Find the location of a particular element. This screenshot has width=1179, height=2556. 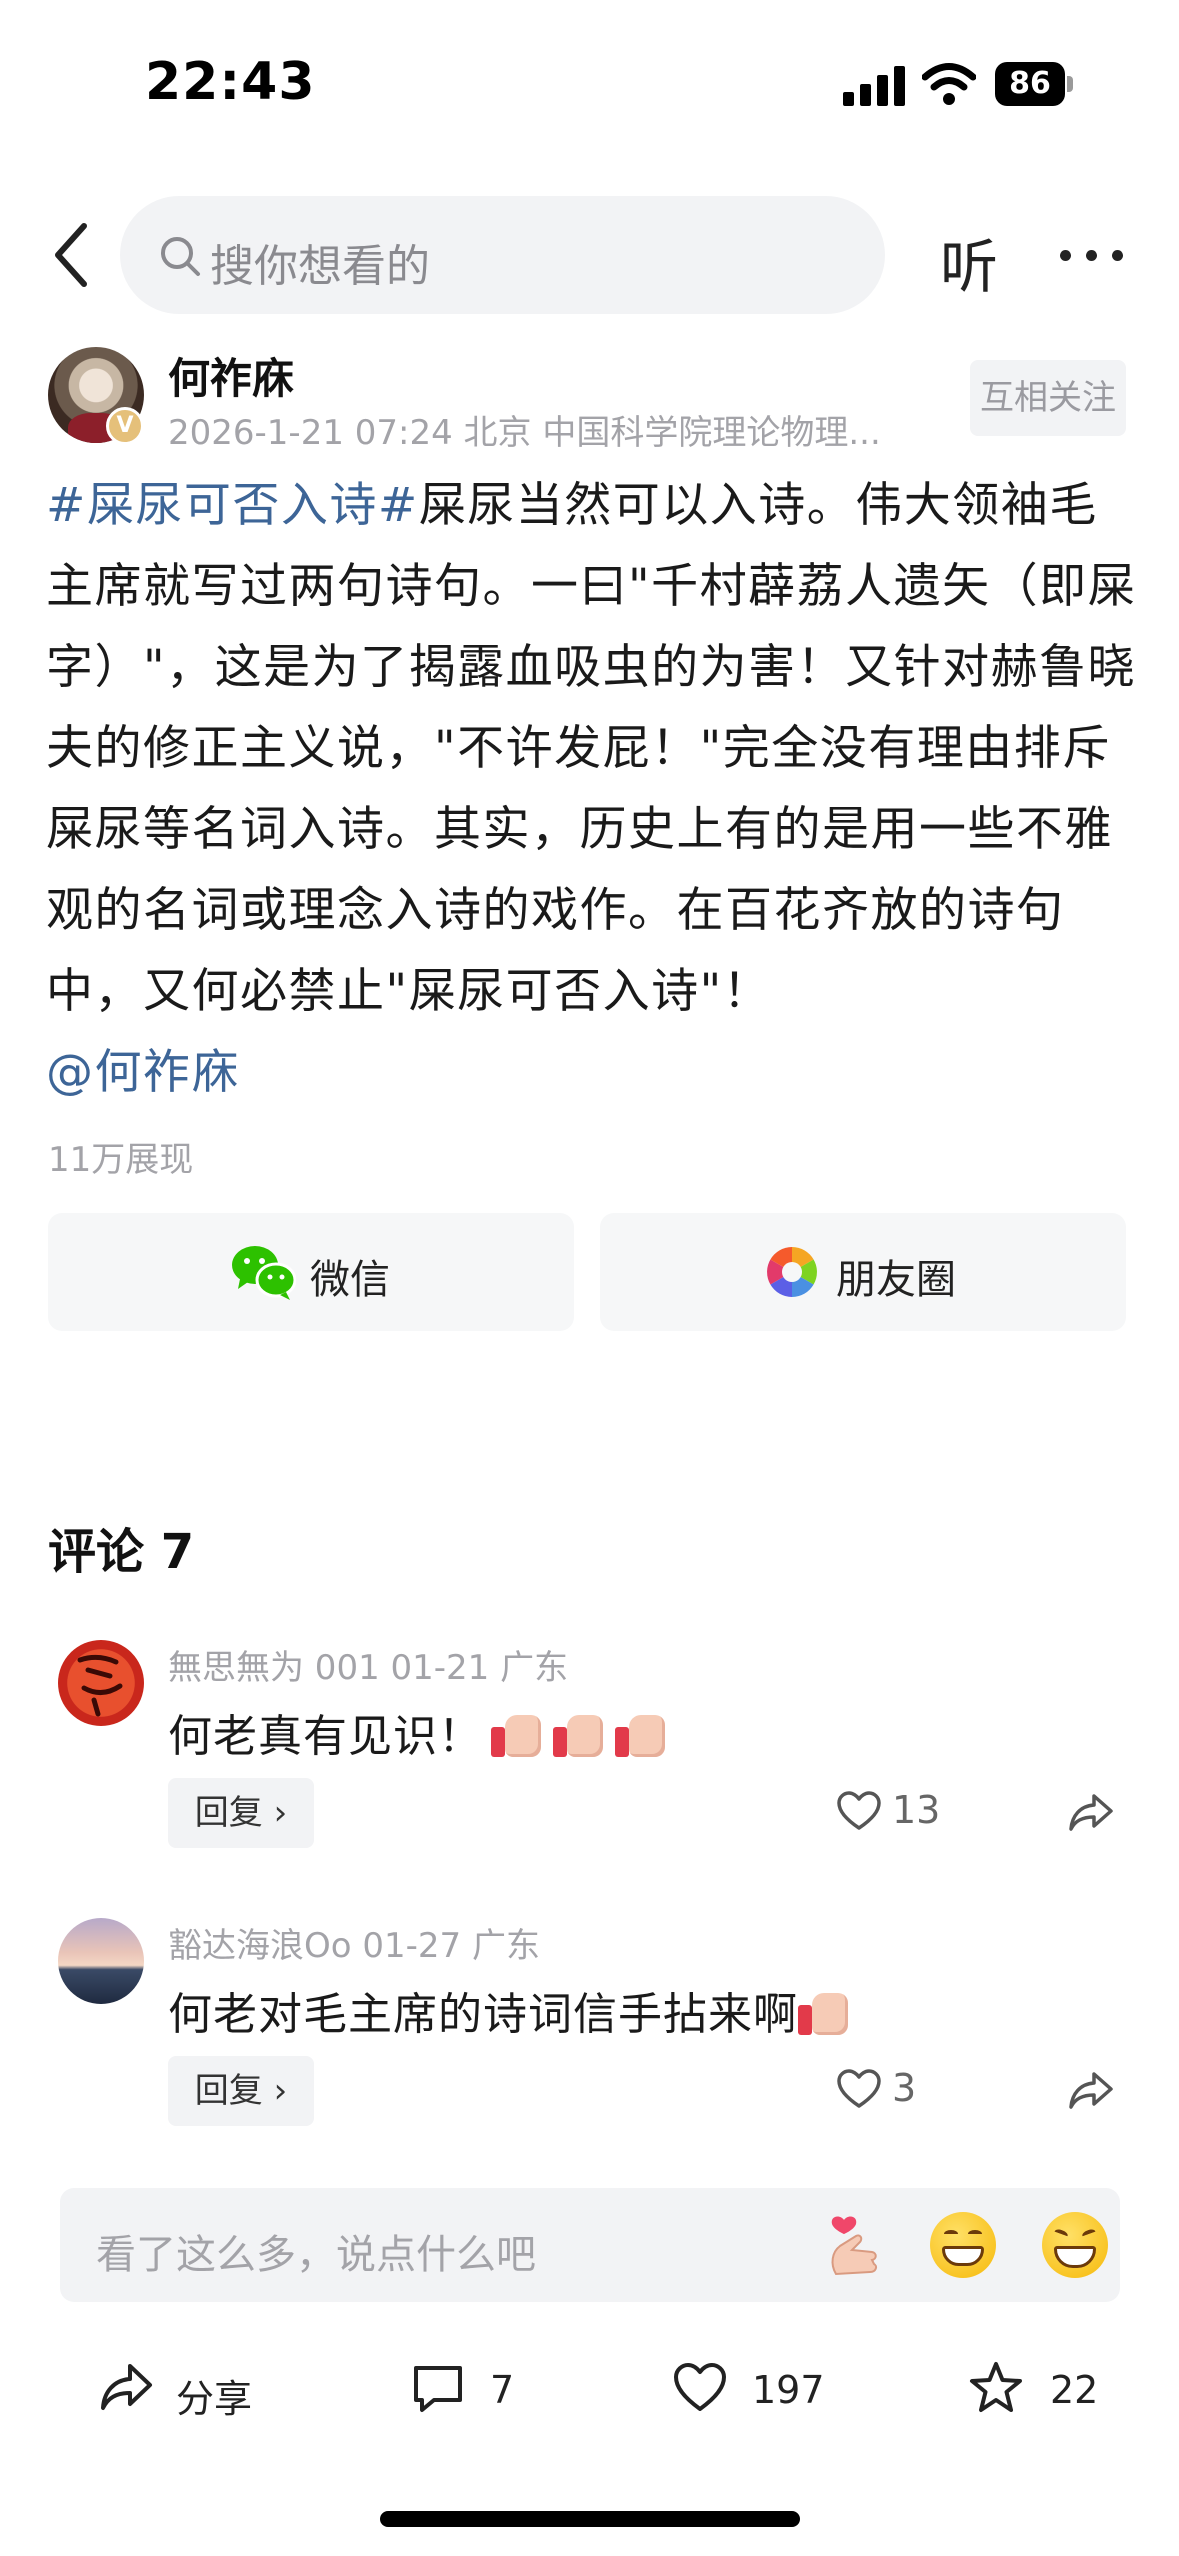

search-icon is located at coordinates (180, 256).